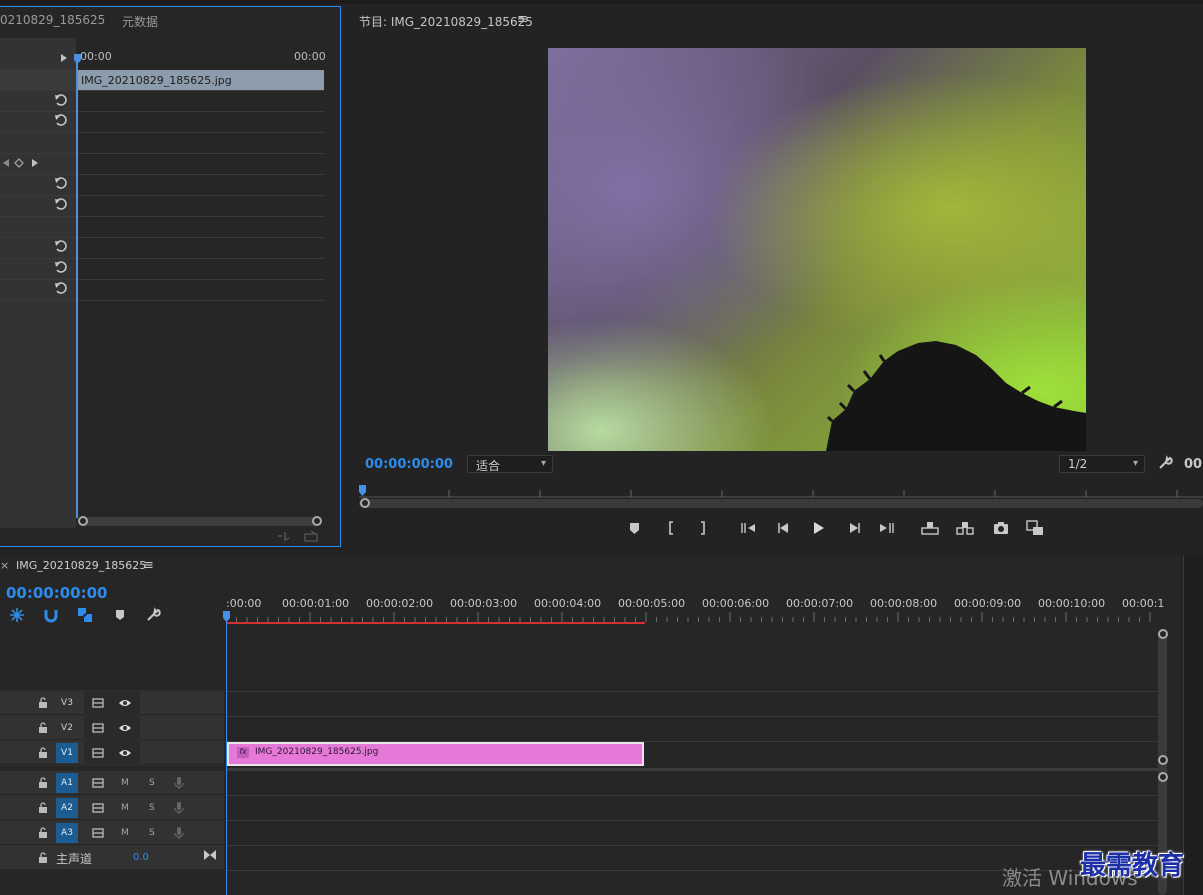 The width and height of the screenshot is (1203, 895). What do you see at coordinates (112, 858) in the screenshot?
I see `track-header-master: 主声道 0.0` at bounding box center [112, 858].